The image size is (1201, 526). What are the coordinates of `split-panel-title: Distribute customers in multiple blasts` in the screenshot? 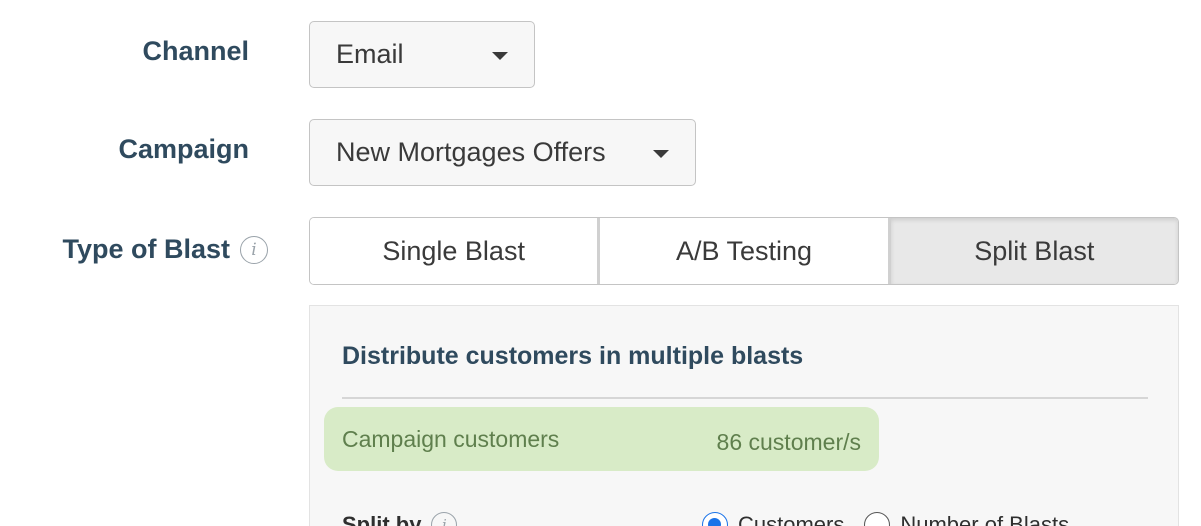 It's located at (573, 356).